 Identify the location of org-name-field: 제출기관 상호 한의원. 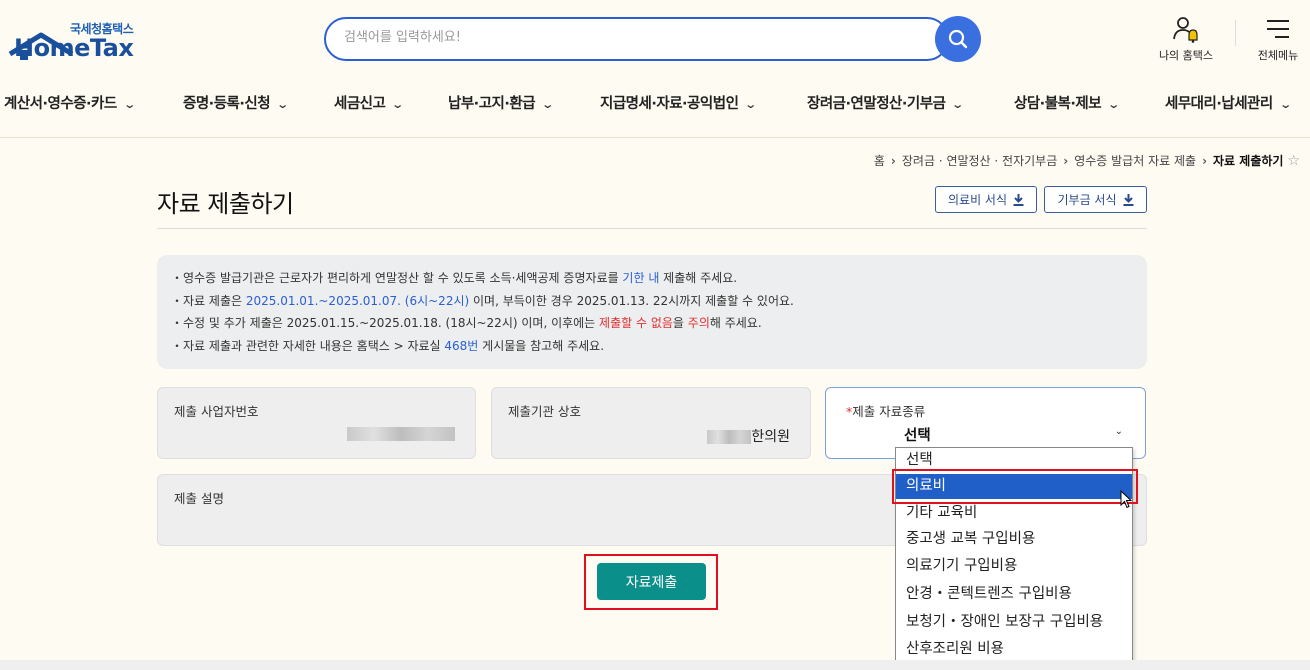
(651, 423).